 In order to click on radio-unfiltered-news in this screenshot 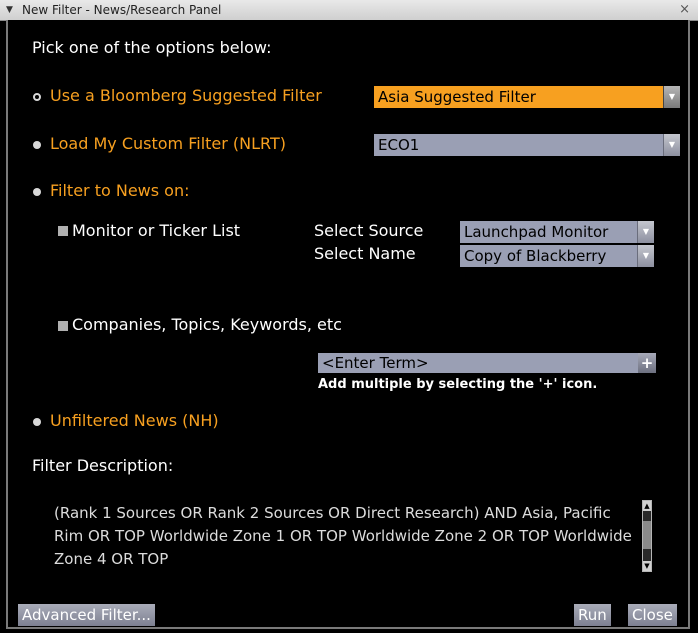, I will do `click(37, 422)`.